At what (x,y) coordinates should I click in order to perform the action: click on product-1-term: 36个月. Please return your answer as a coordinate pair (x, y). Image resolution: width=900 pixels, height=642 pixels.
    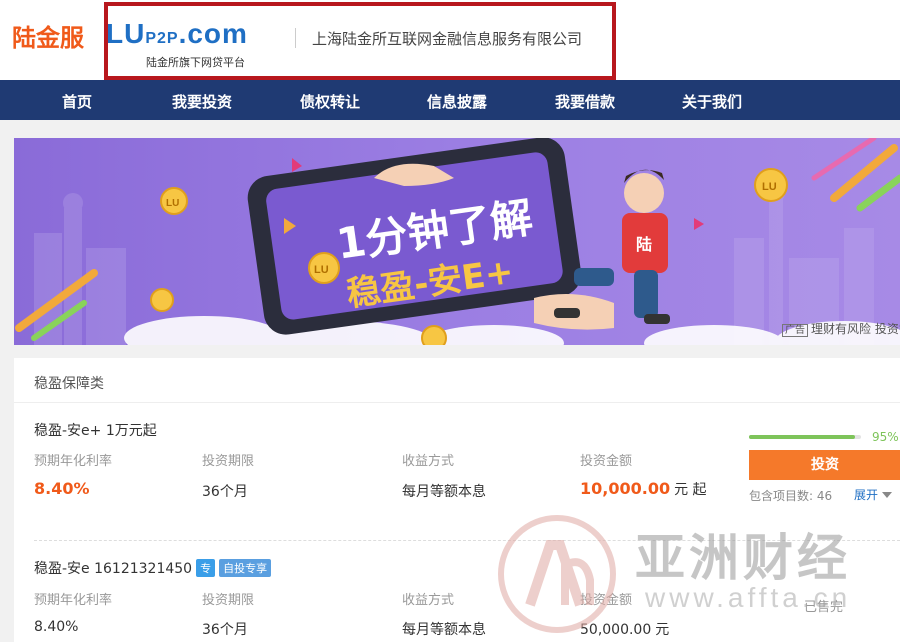
    Looking at the image, I should click on (225, 492).